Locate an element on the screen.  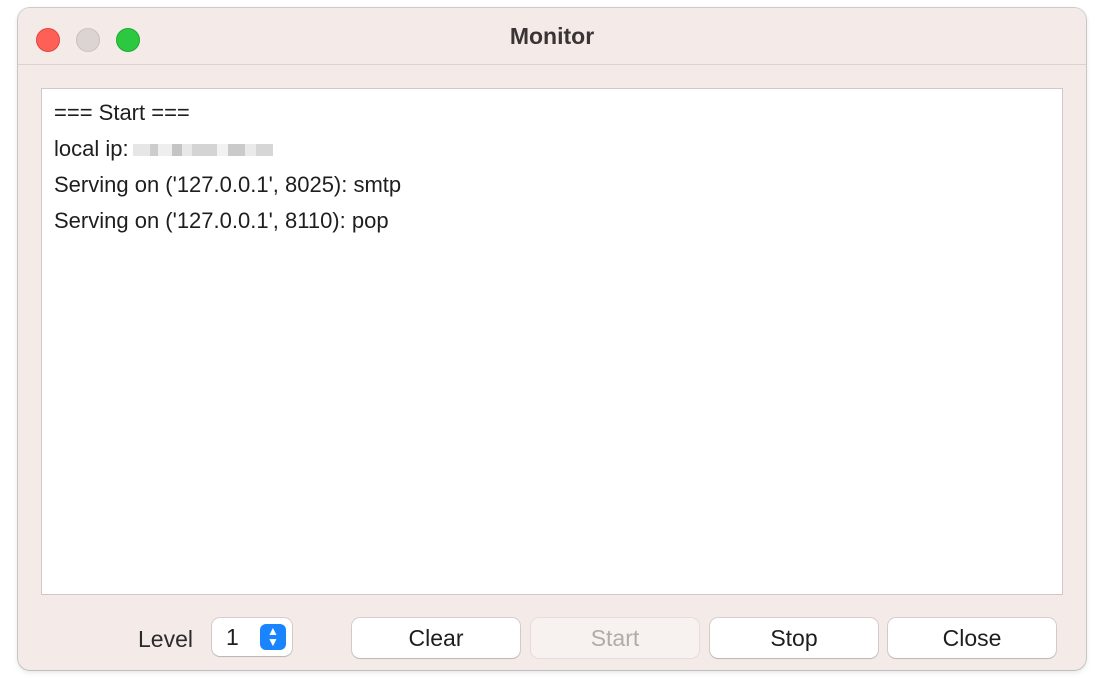
level-value: 1 is located at coordinates (232, 637).